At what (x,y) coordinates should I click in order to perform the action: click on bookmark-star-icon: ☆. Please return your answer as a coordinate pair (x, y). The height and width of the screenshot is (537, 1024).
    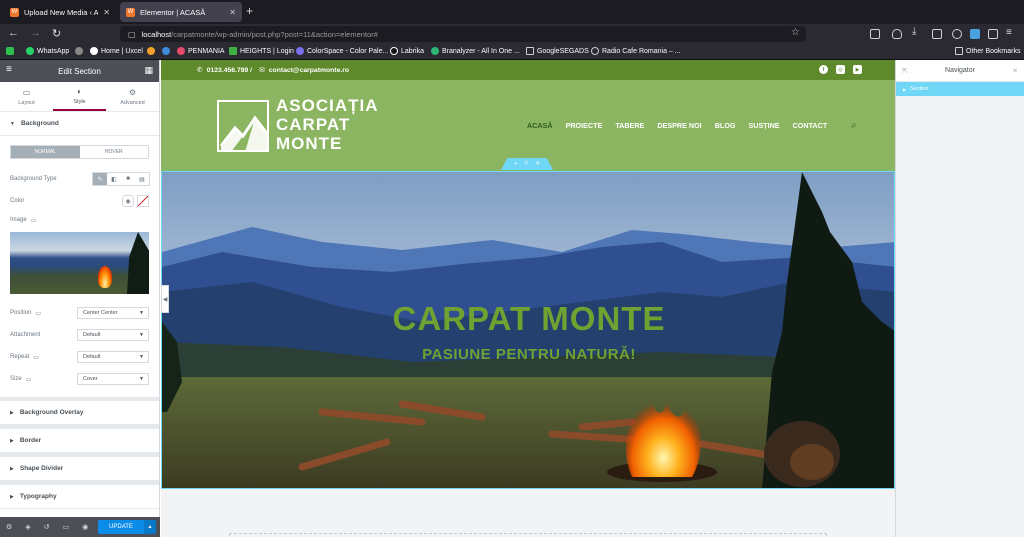
    Looking at the image, I should click on (795, 32).